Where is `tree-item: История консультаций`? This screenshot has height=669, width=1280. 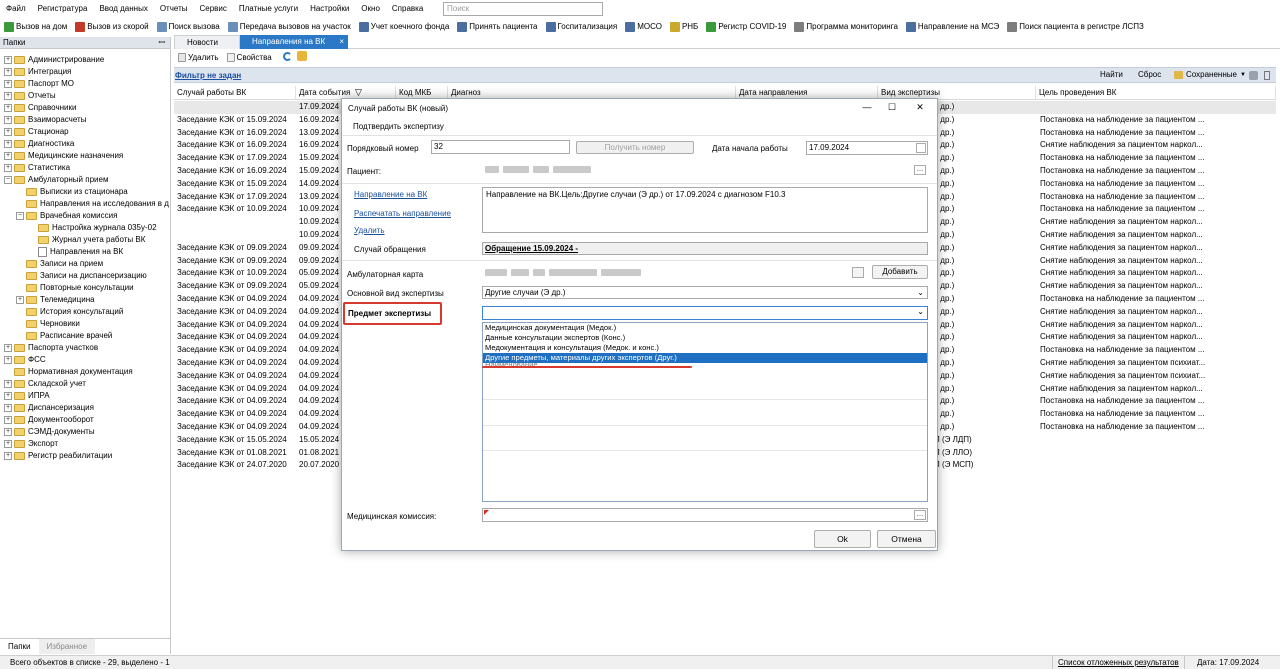 tree-item: История консультаций is located at coordinates (85, 312).